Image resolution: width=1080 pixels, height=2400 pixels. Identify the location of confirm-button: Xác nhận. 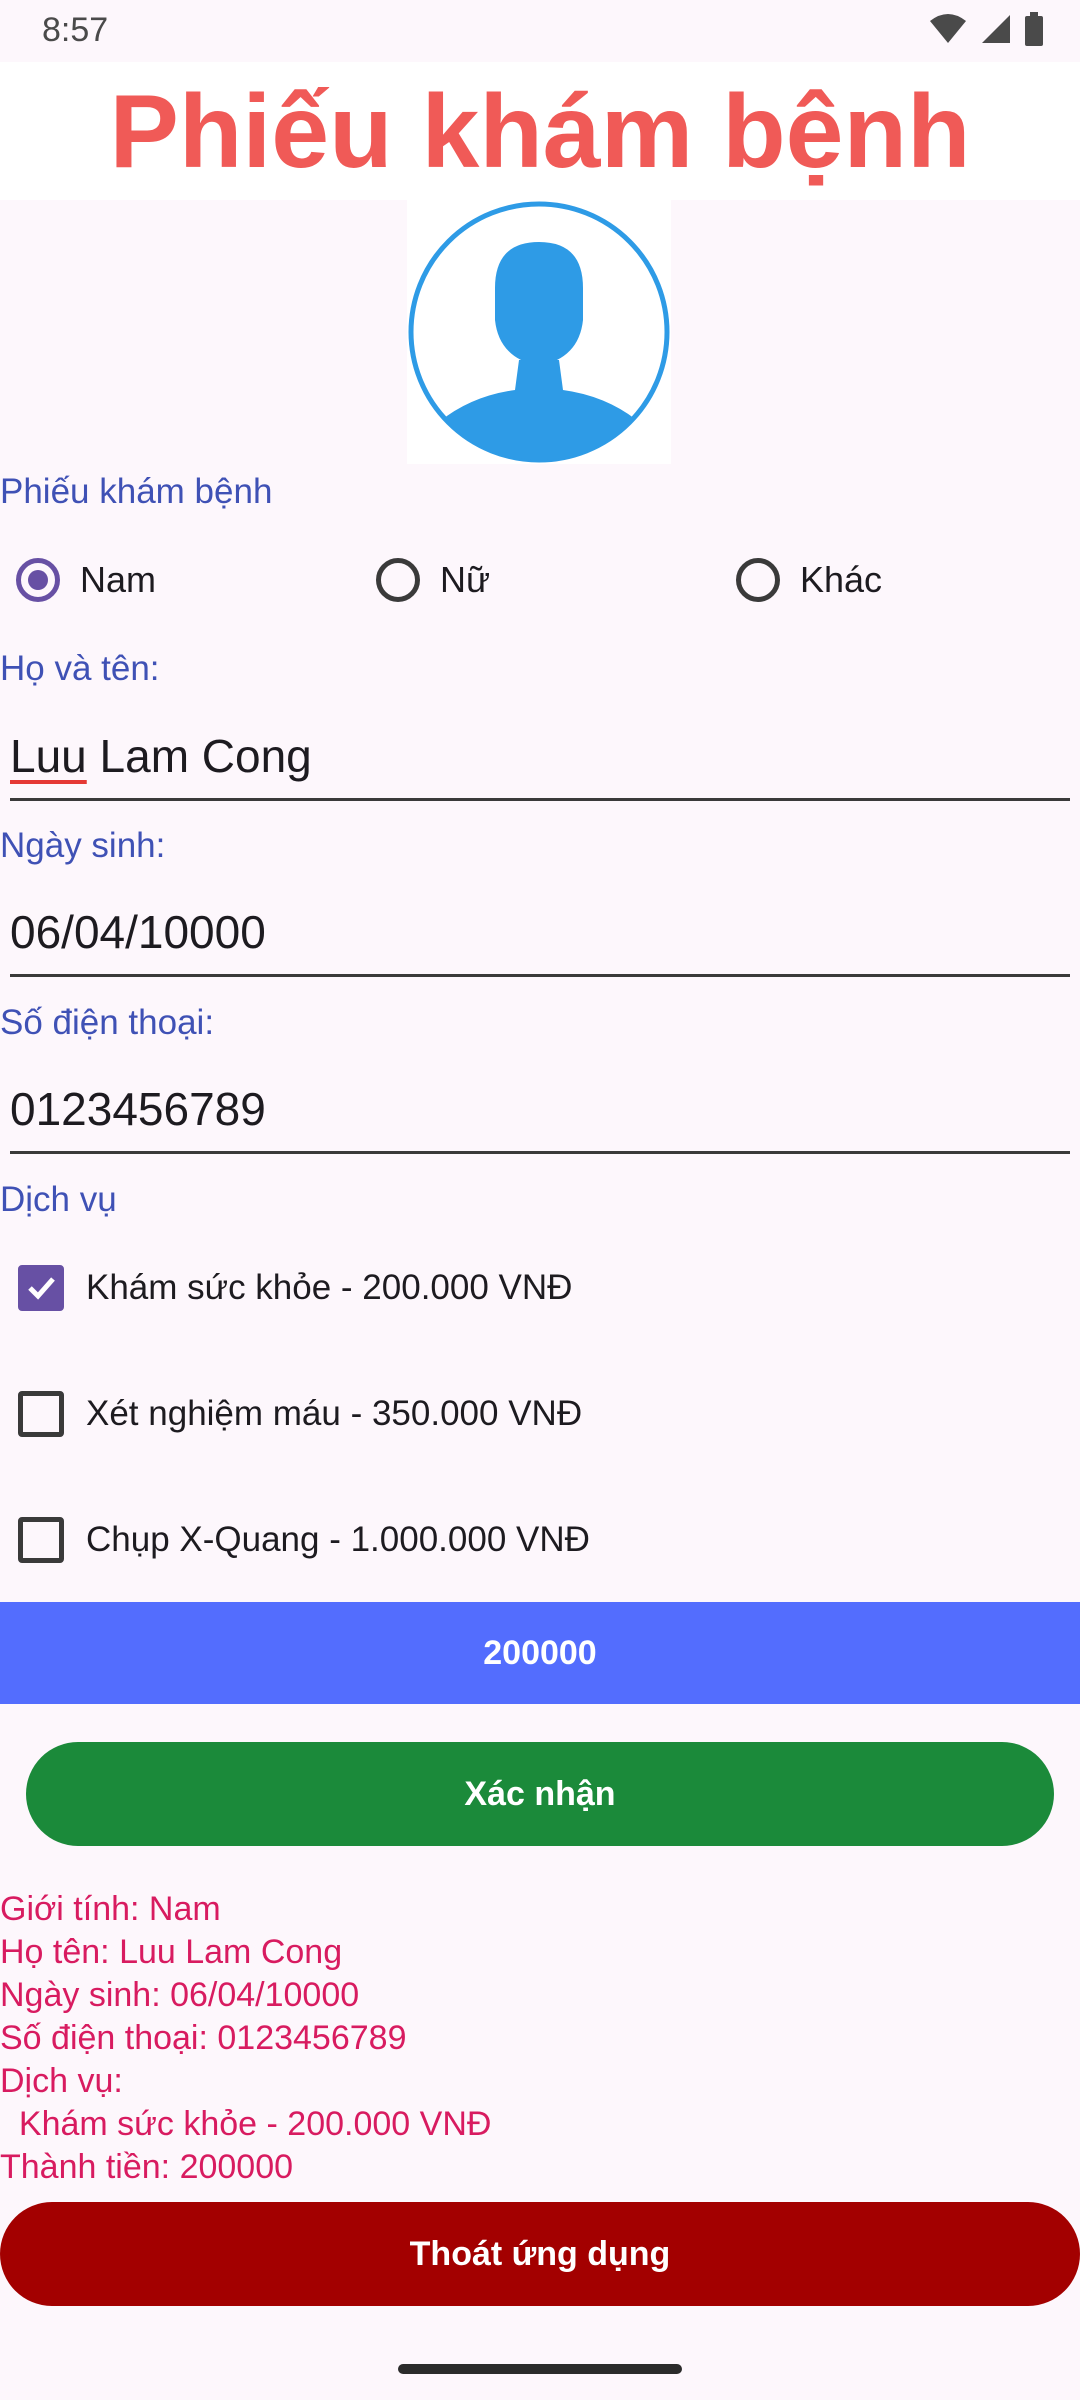
(540, 1794).